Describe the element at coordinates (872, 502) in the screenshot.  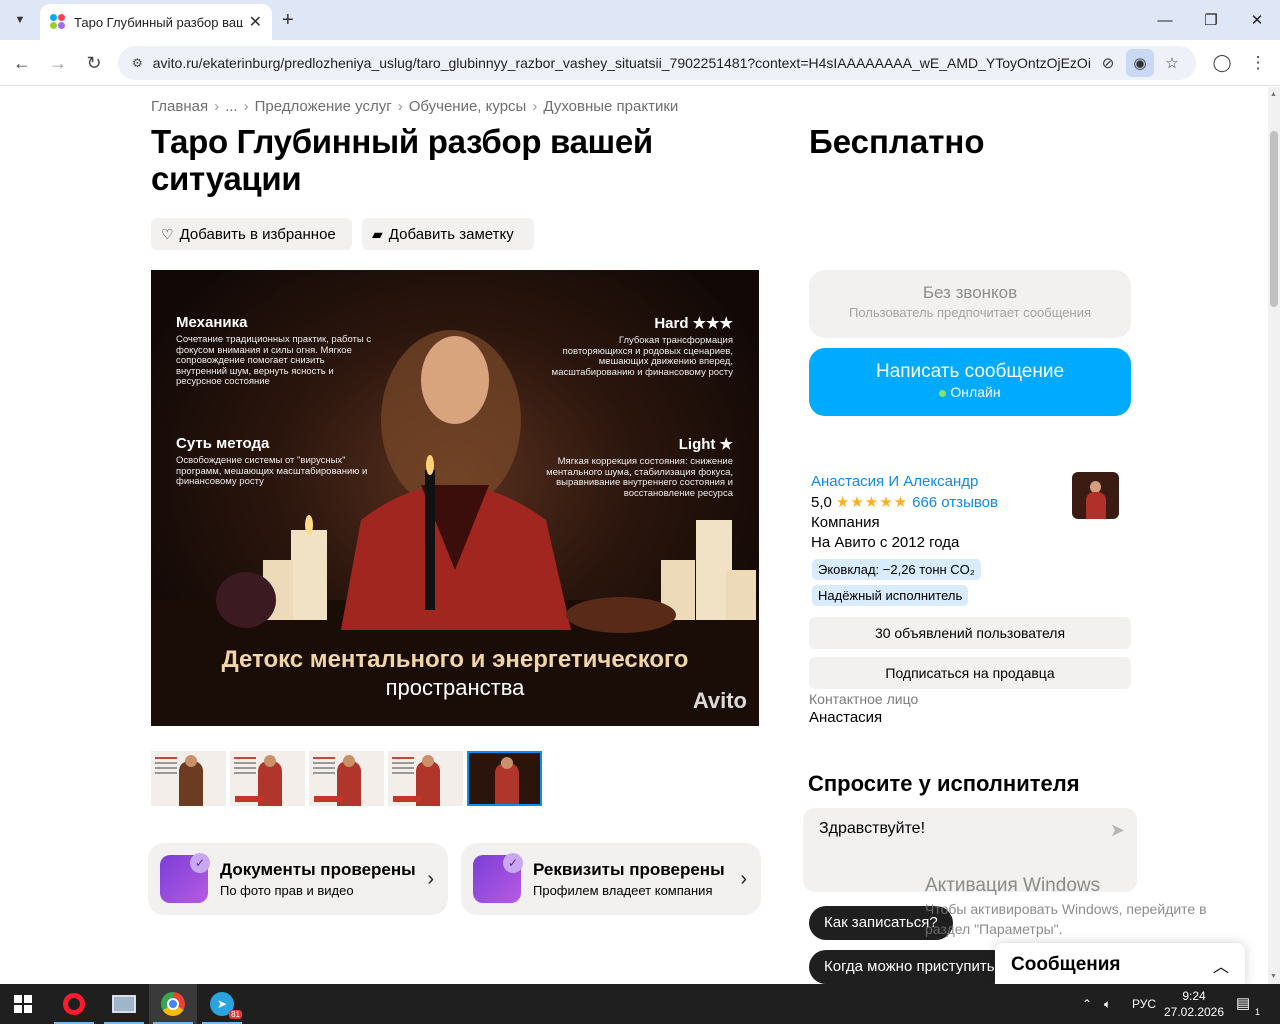
I see `rating-stars-icon: ★★★★★` at that location.